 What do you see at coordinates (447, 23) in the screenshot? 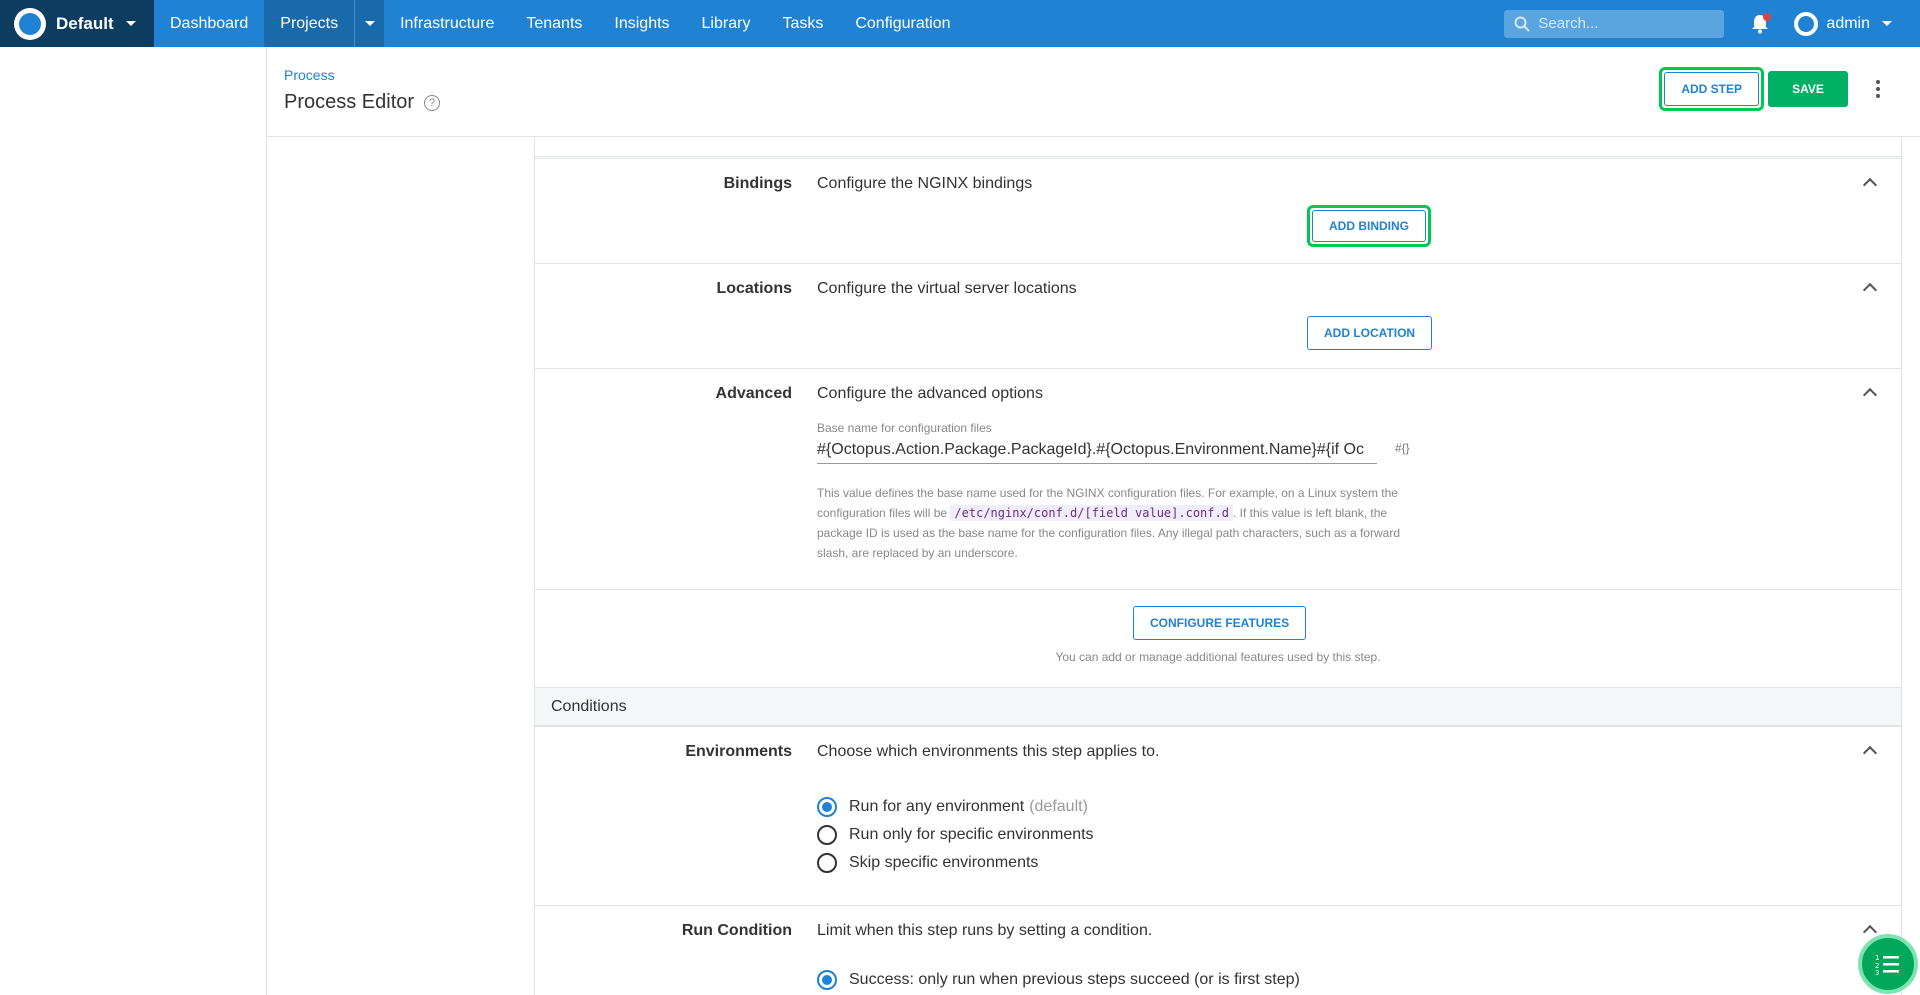
I see `nav-infrastructure: Infrastructure` at bounding box center [447, 23].